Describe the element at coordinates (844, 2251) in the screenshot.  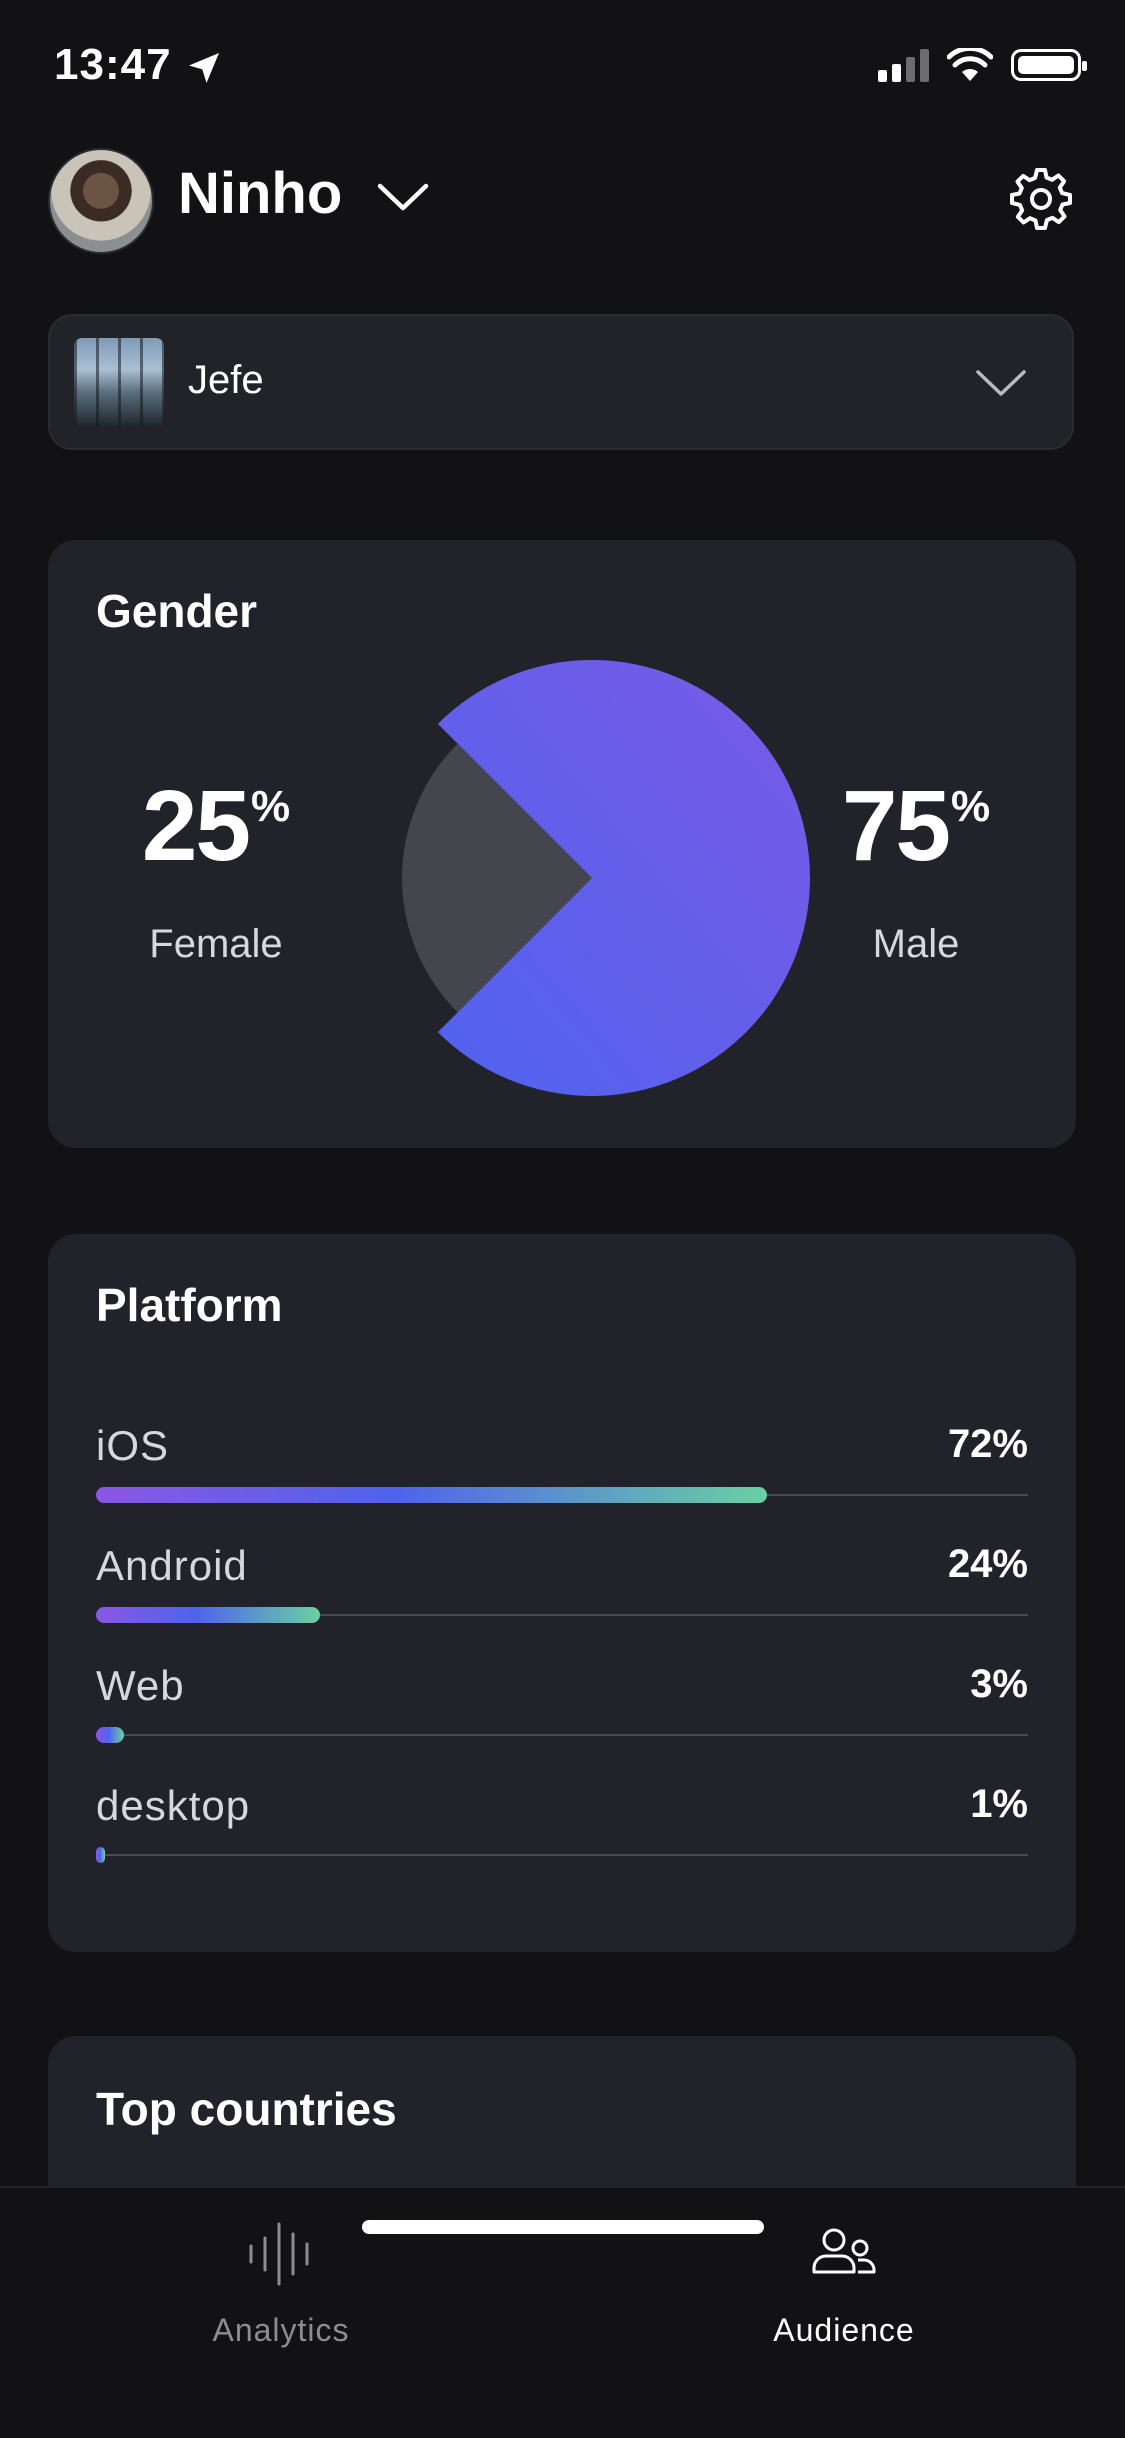
I see `people-icon` at that location.